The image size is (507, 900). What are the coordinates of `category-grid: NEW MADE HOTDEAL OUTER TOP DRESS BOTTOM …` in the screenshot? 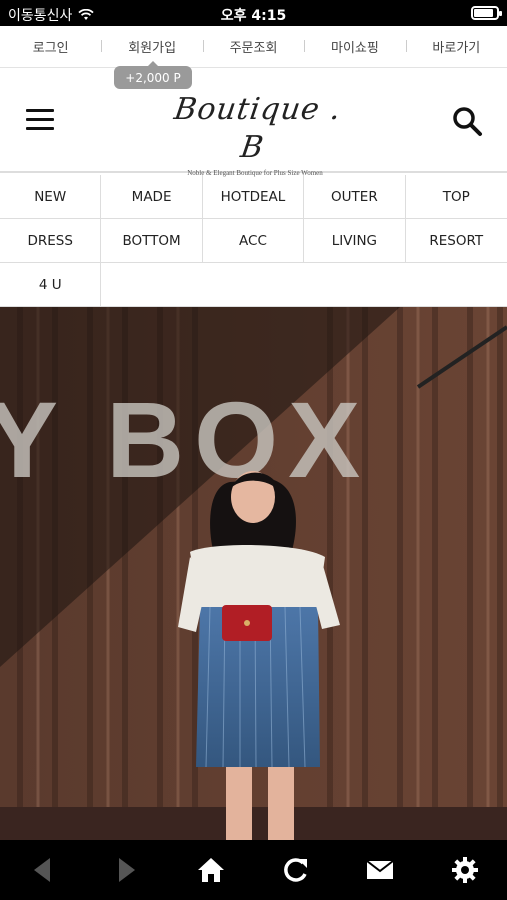 It's located at (253, 241).